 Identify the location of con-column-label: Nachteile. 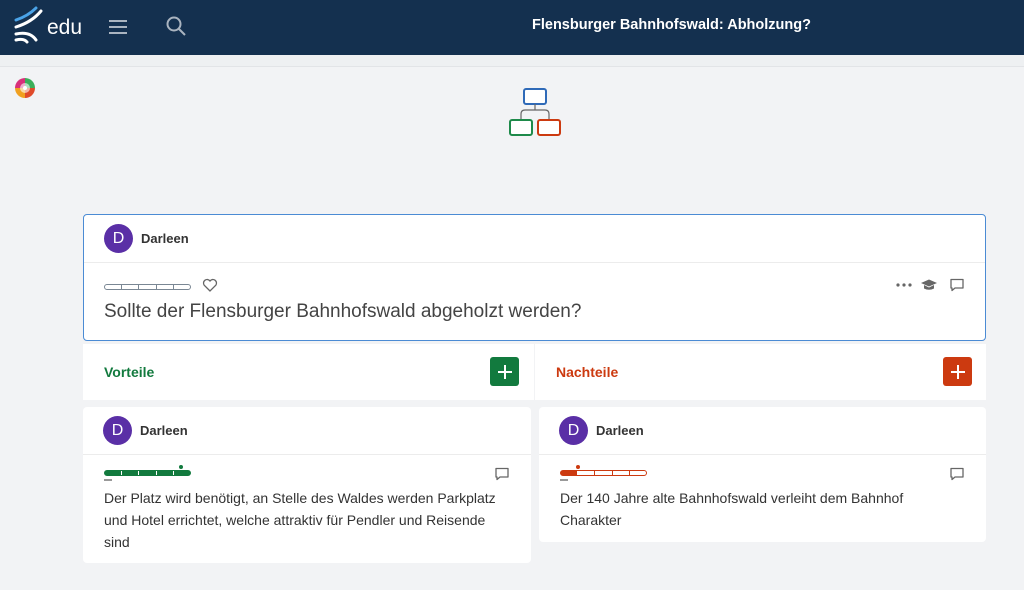
(587, 372).